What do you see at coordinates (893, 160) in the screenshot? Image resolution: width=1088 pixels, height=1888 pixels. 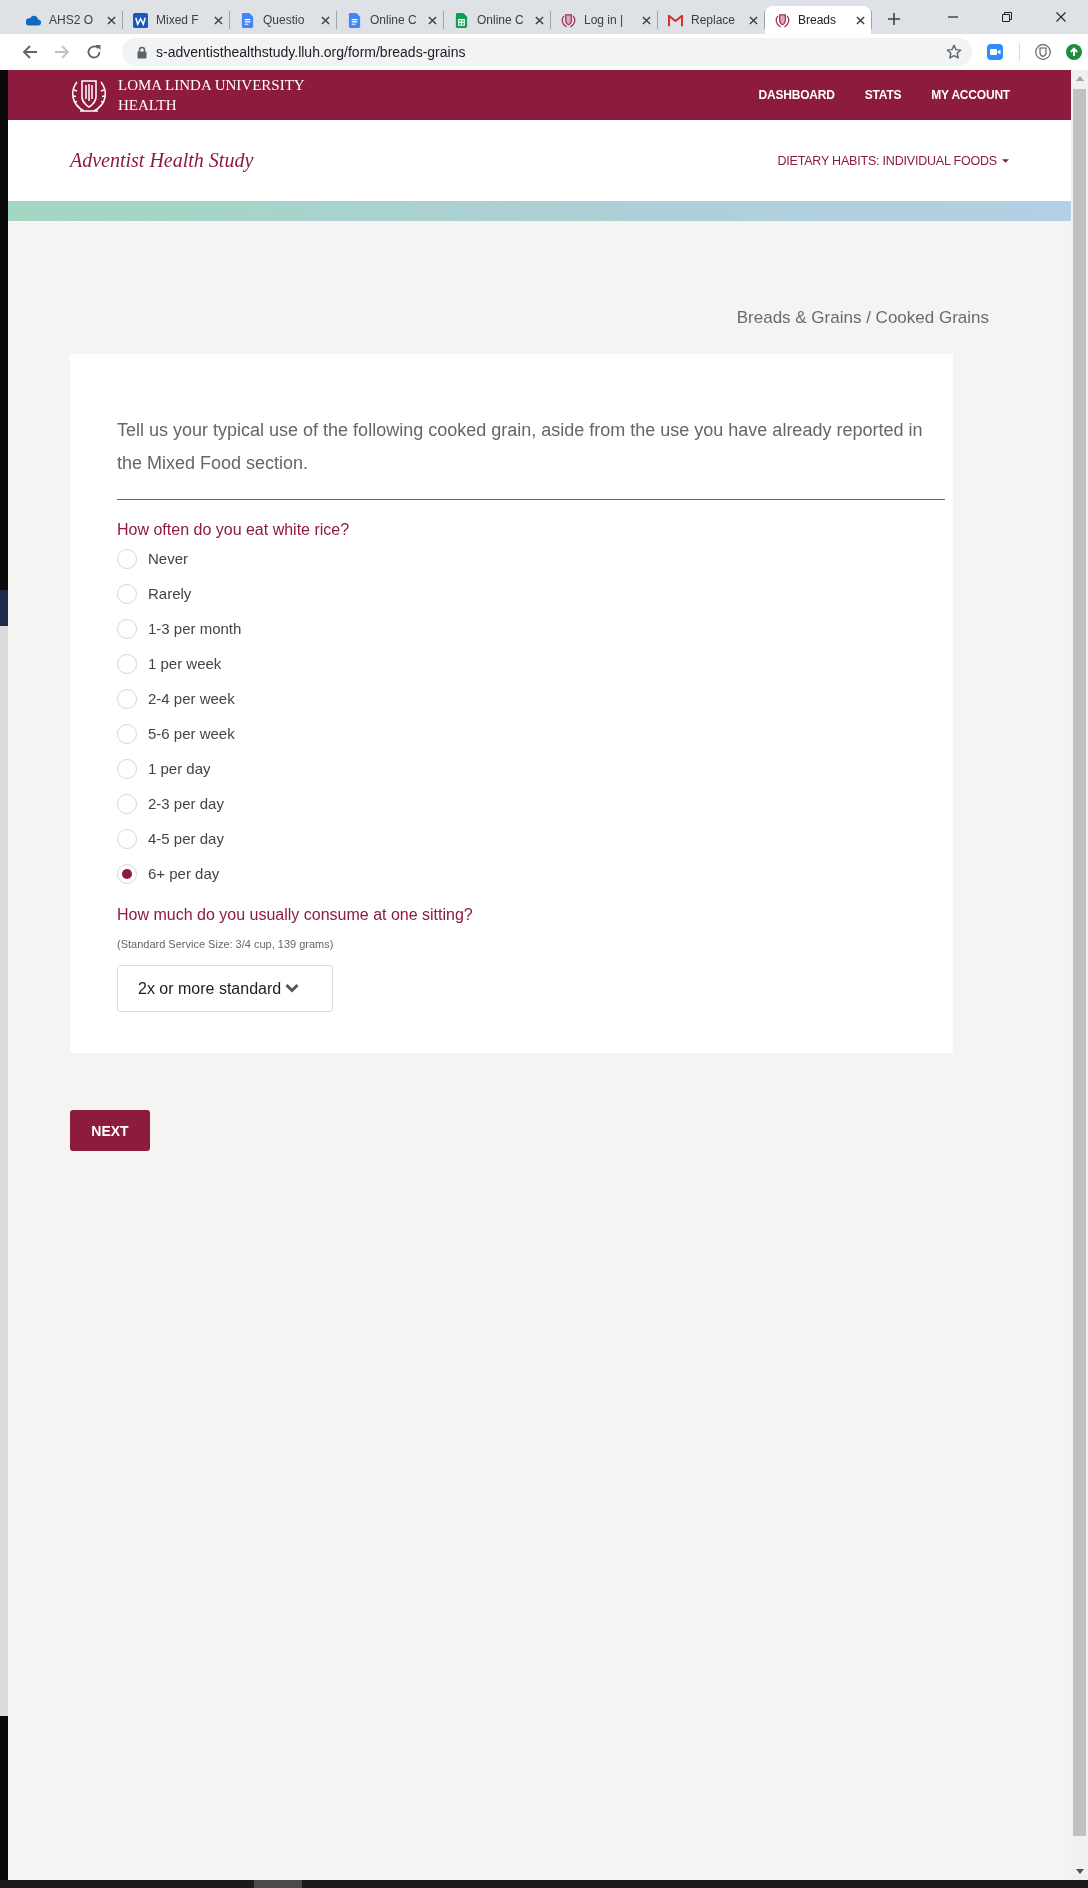 I see `section-menu: DIETARY HABITS: INDIVIDUAL FOODS` at bounding box center [893, 160].